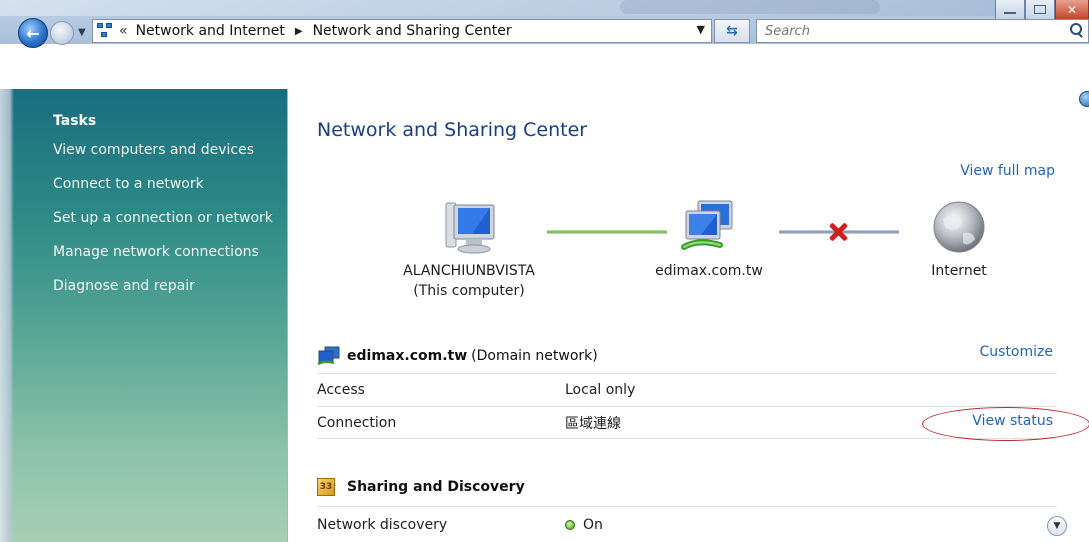 Image resolution: width=1089 pixels, height=542 pixels. I want to click on connection-label: Connection, so click(357, 422).